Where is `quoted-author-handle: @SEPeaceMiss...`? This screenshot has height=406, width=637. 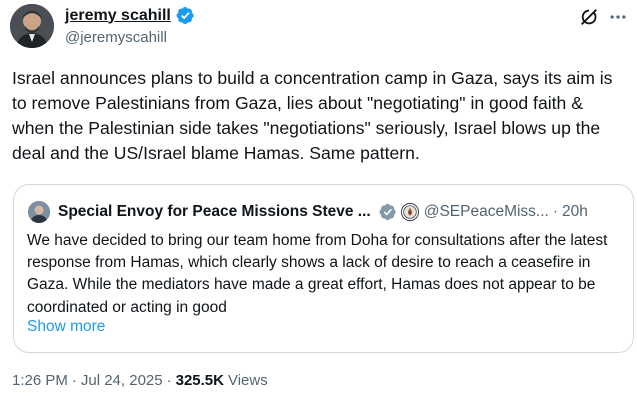
quoted-author-handle: @SEPeaceMiss... is located at coordinates (486, 212).